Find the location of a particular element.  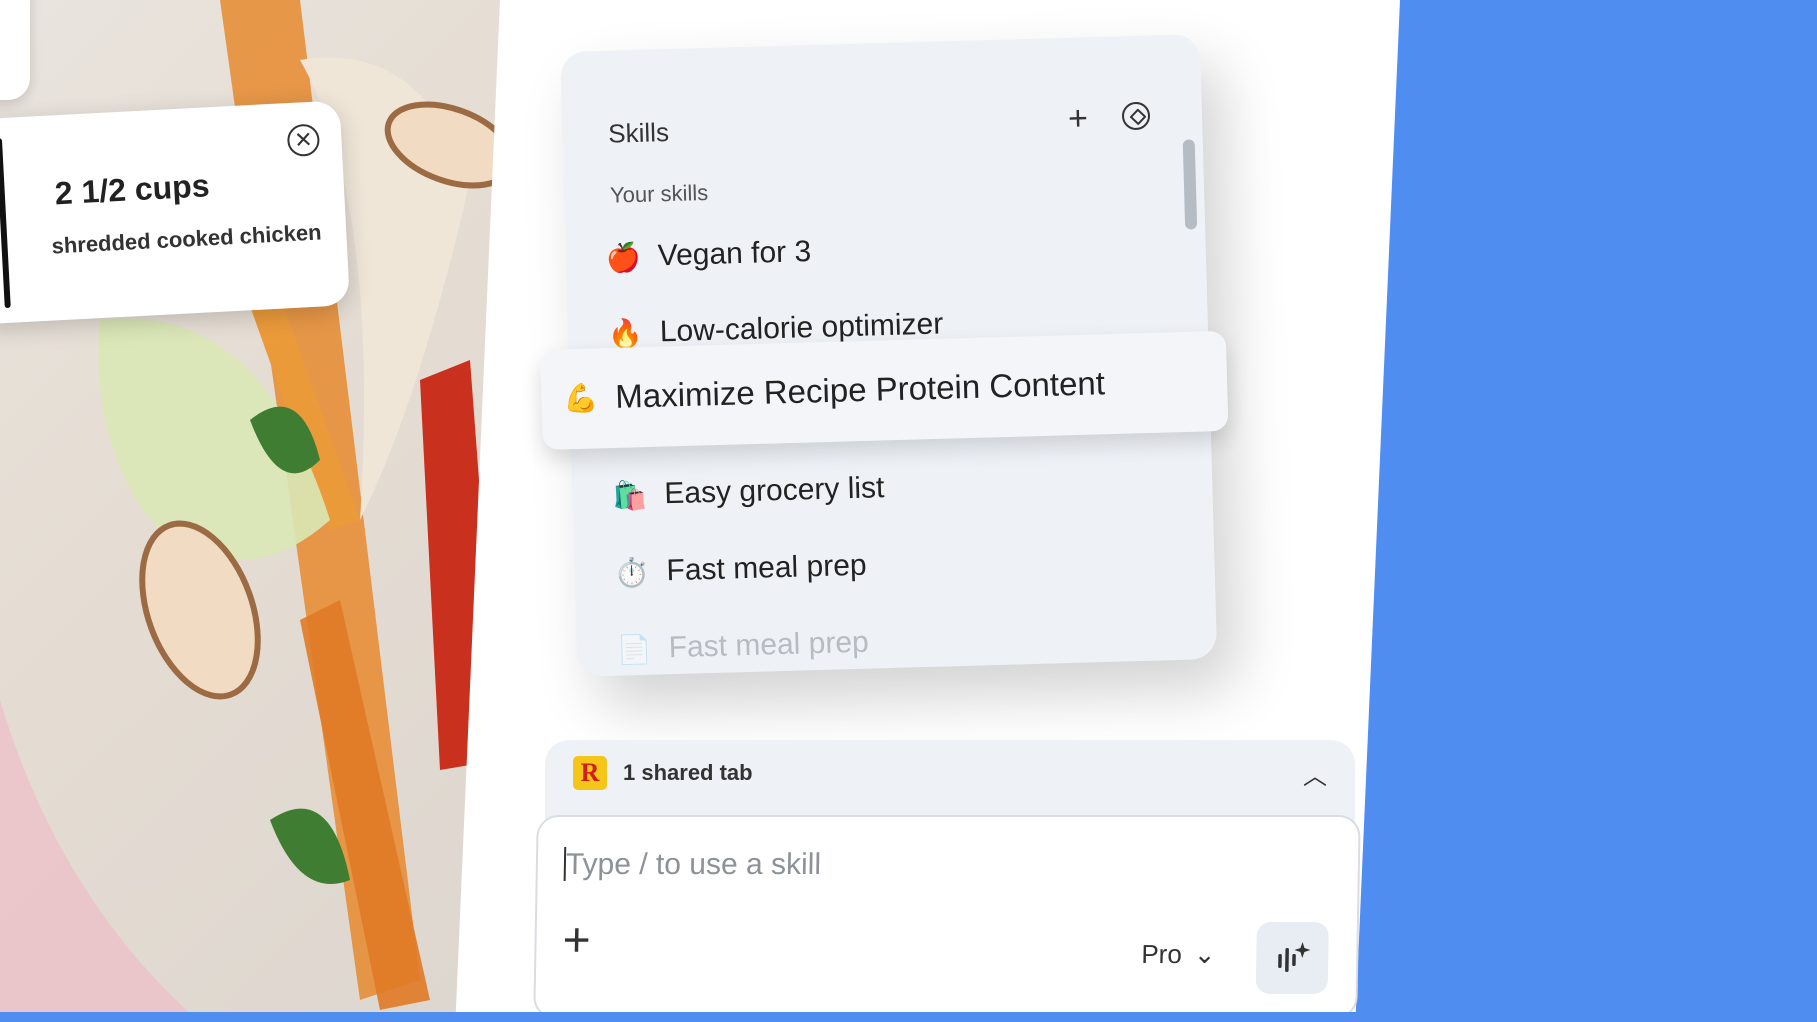

your-skills-label: Your skills is located at coordinates (659, 193).